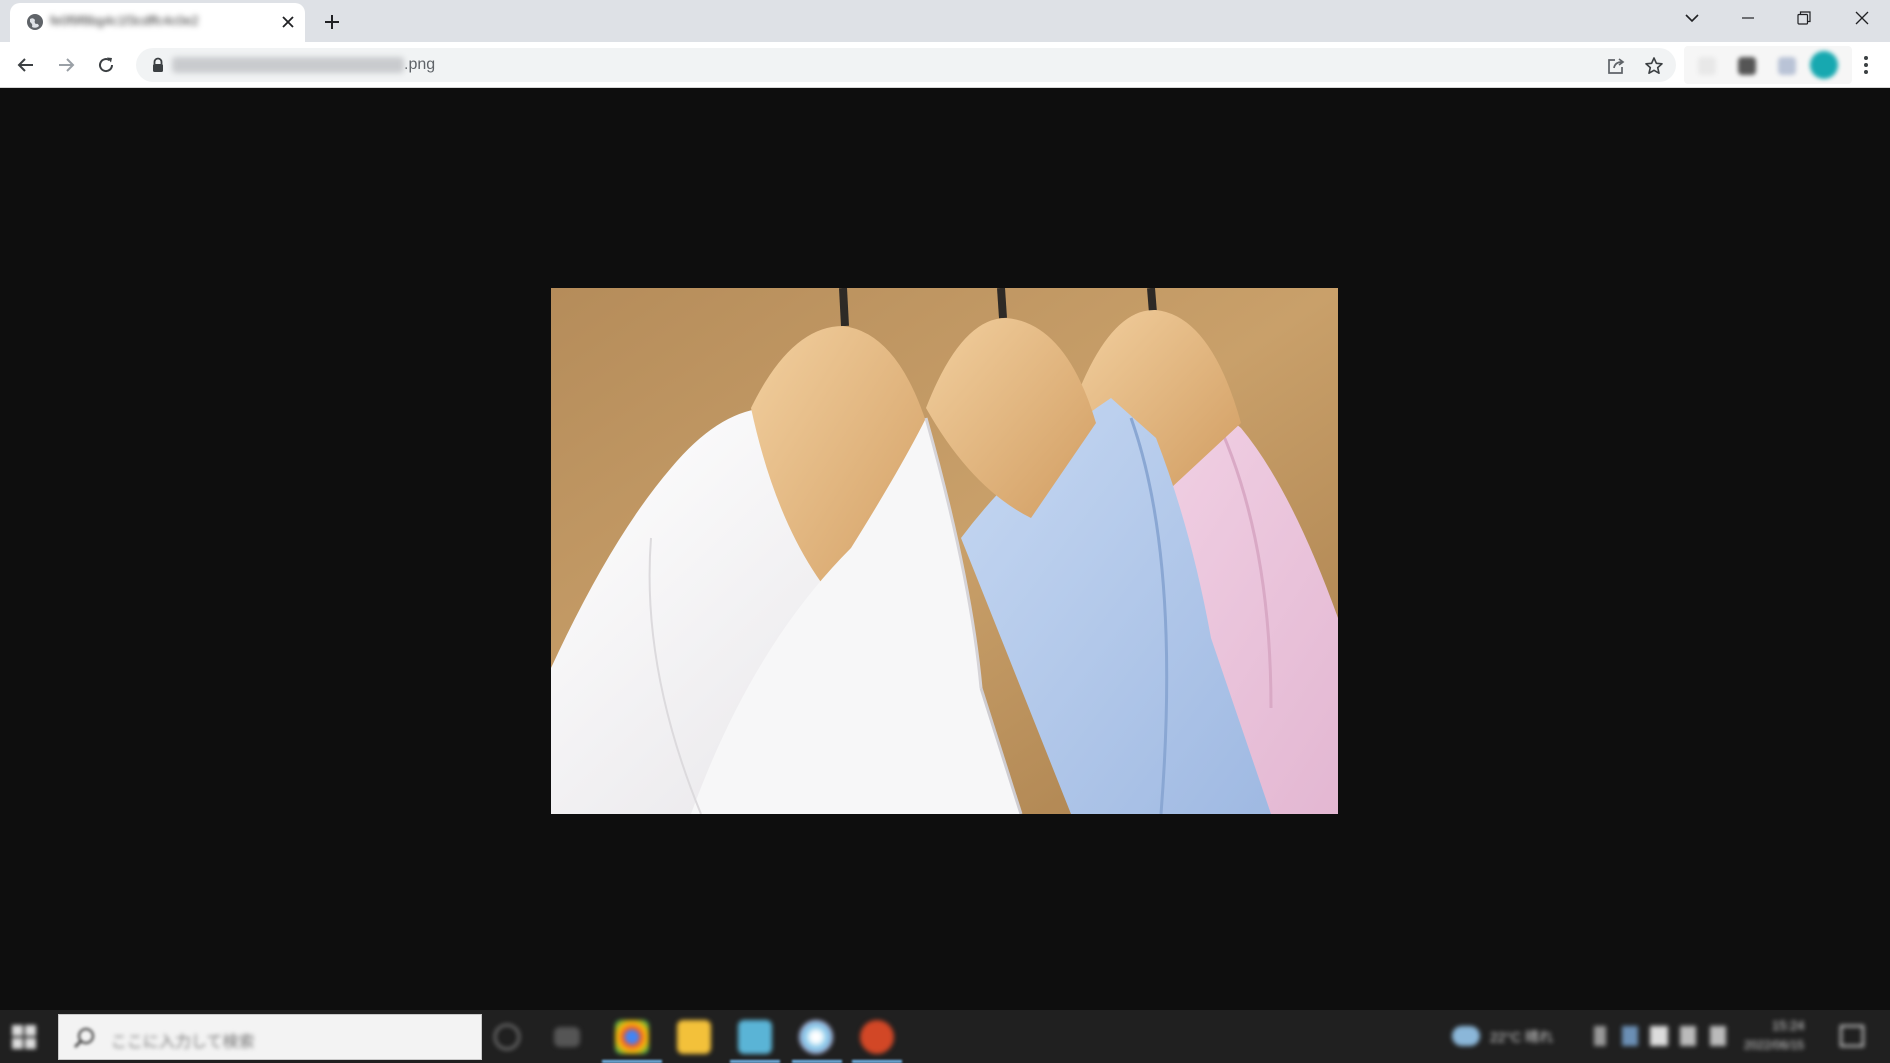 This screenshot has height=1063, width=1890. What do you see at coordinates (1659, 1036) in the screenshot?
I see `network-icon` at bounding box center [1659, 1036].